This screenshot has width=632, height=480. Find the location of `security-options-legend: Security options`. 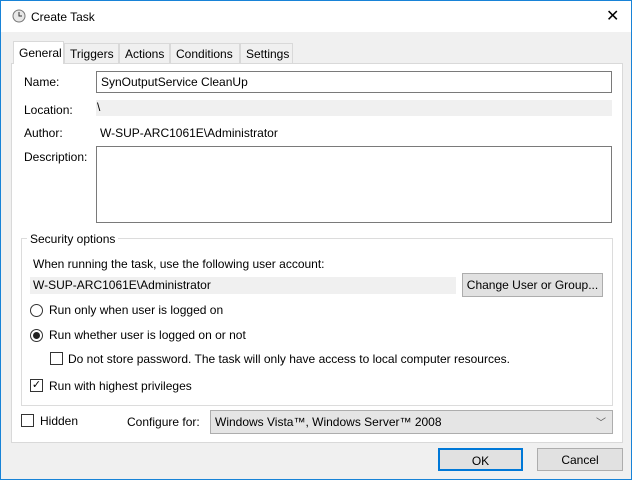

security-options-legend: Security options is located at coordinates (73, 239).